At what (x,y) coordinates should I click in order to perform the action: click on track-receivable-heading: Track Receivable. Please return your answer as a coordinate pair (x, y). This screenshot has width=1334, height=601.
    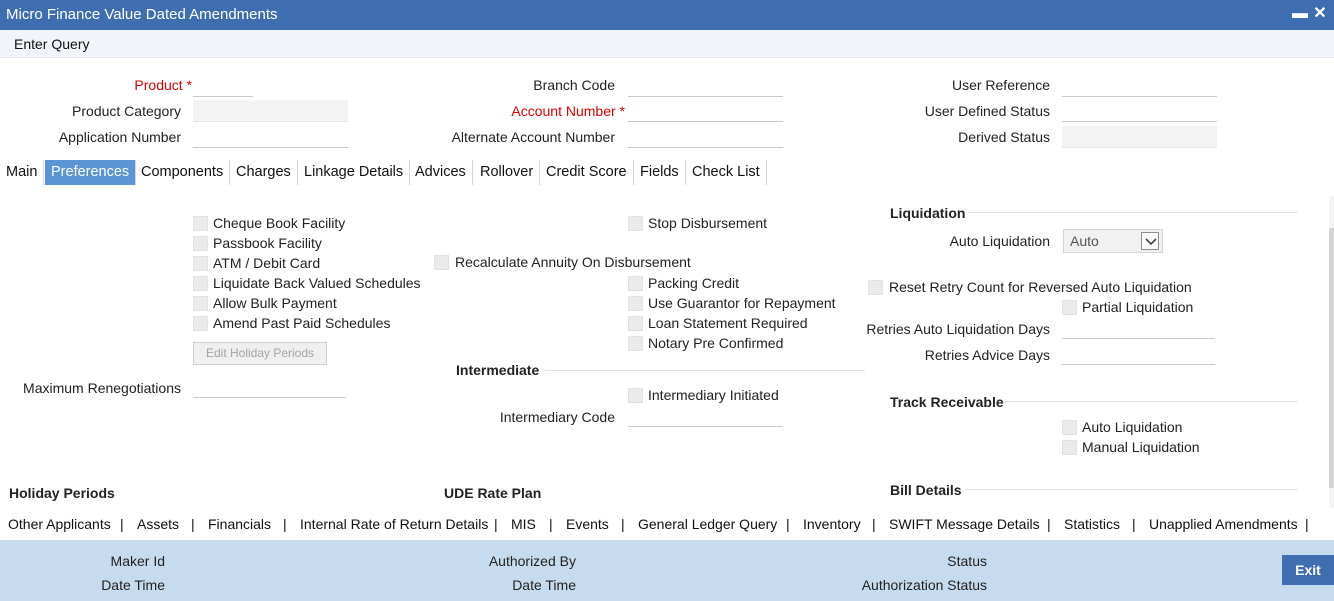
    Looking at the image, I should click on (947, 402).